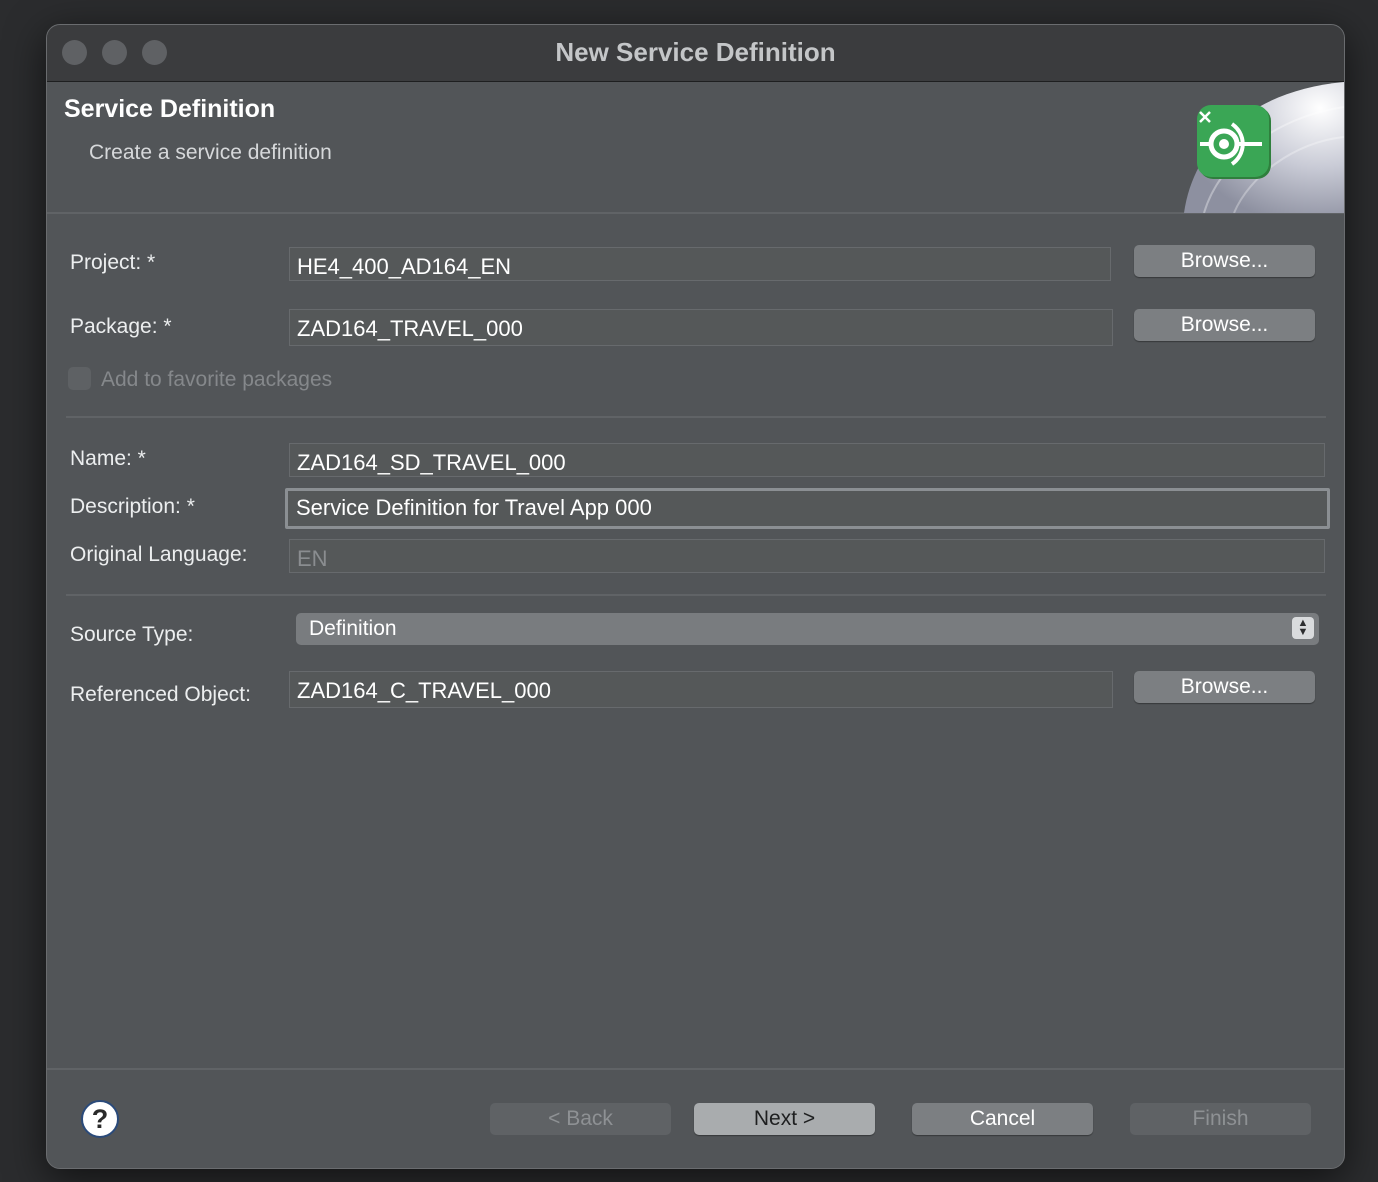  I want to click on help-icon: ?, so click(100, 1119).